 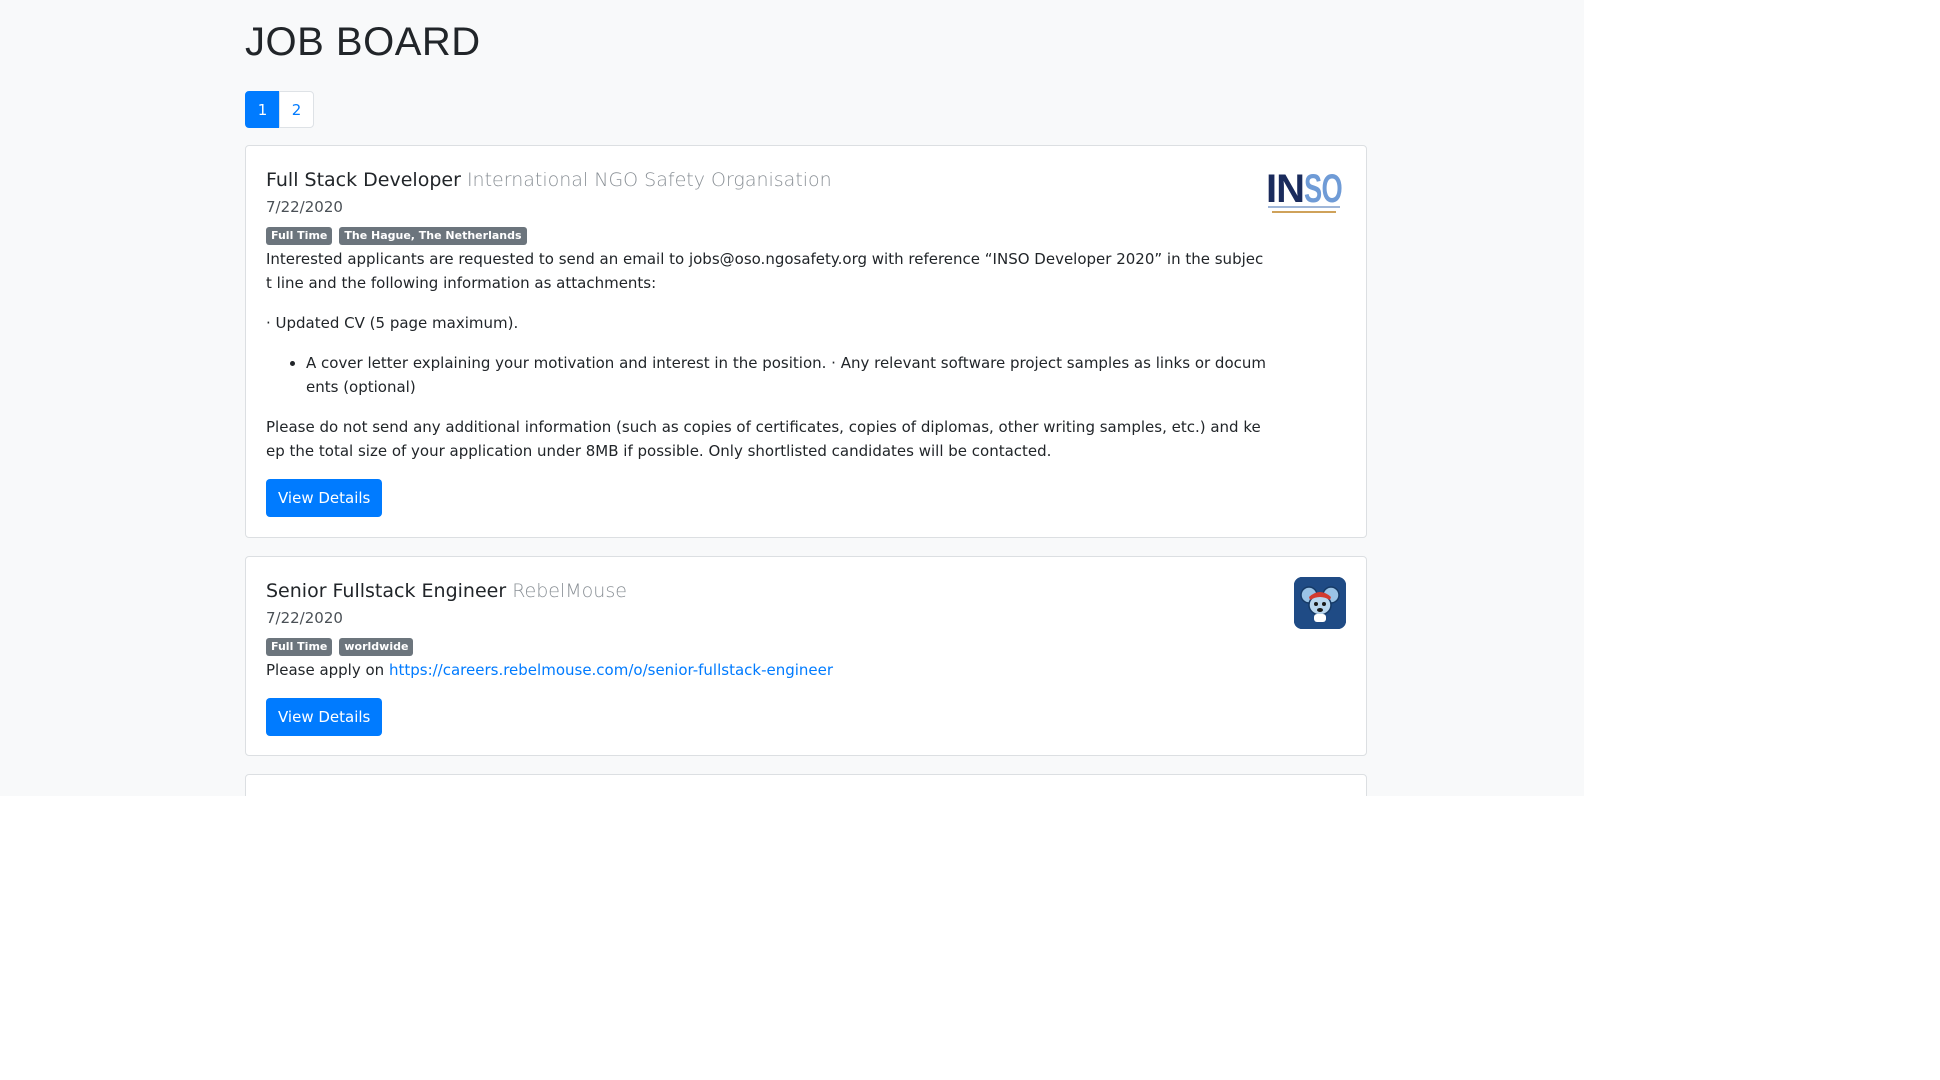 What do you see at coordinates (376, 647) in the screenshot?
I see `location-badge: worldwide` at bounding box center [376, 647].